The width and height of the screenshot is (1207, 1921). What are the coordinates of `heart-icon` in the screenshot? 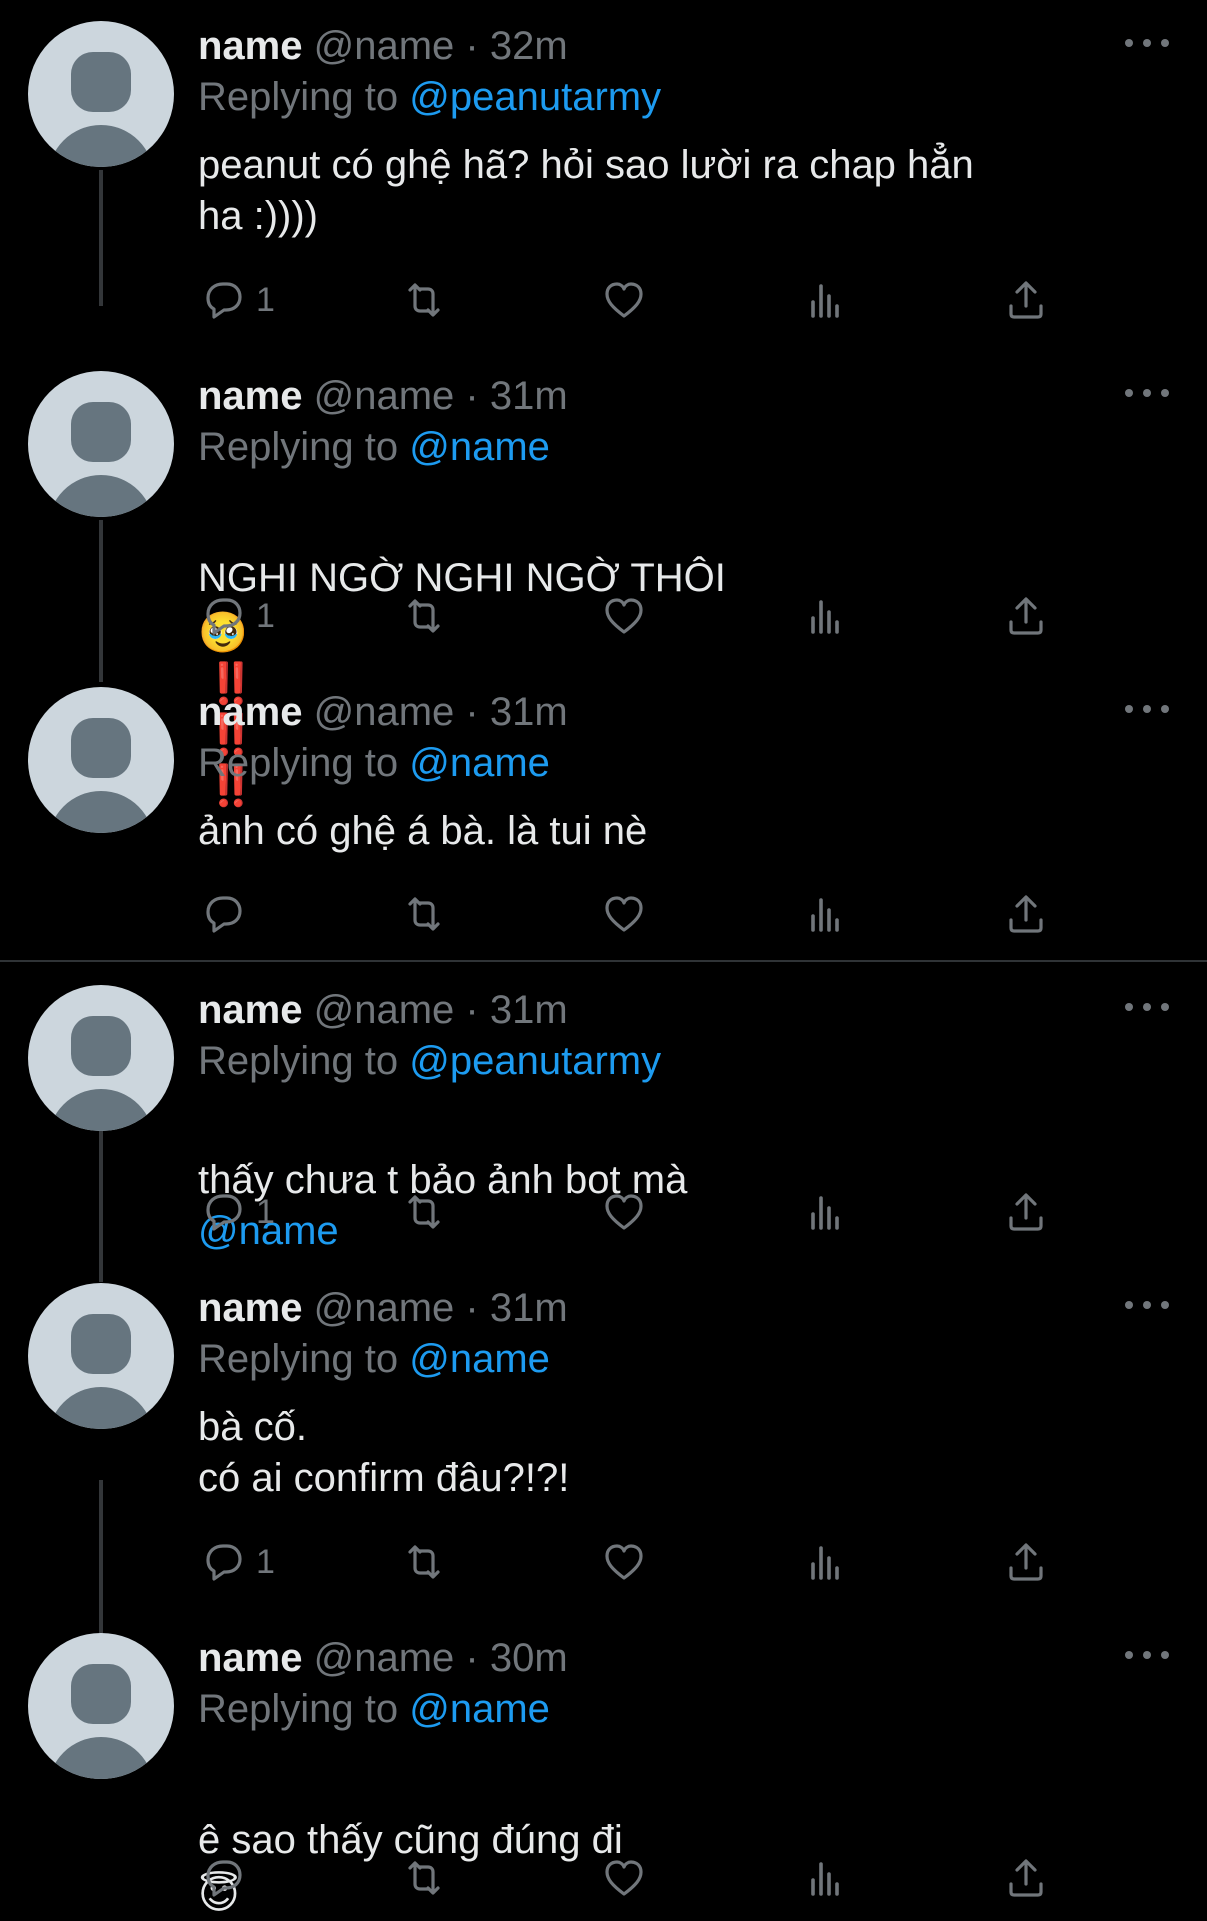 It's located at (624, 616).